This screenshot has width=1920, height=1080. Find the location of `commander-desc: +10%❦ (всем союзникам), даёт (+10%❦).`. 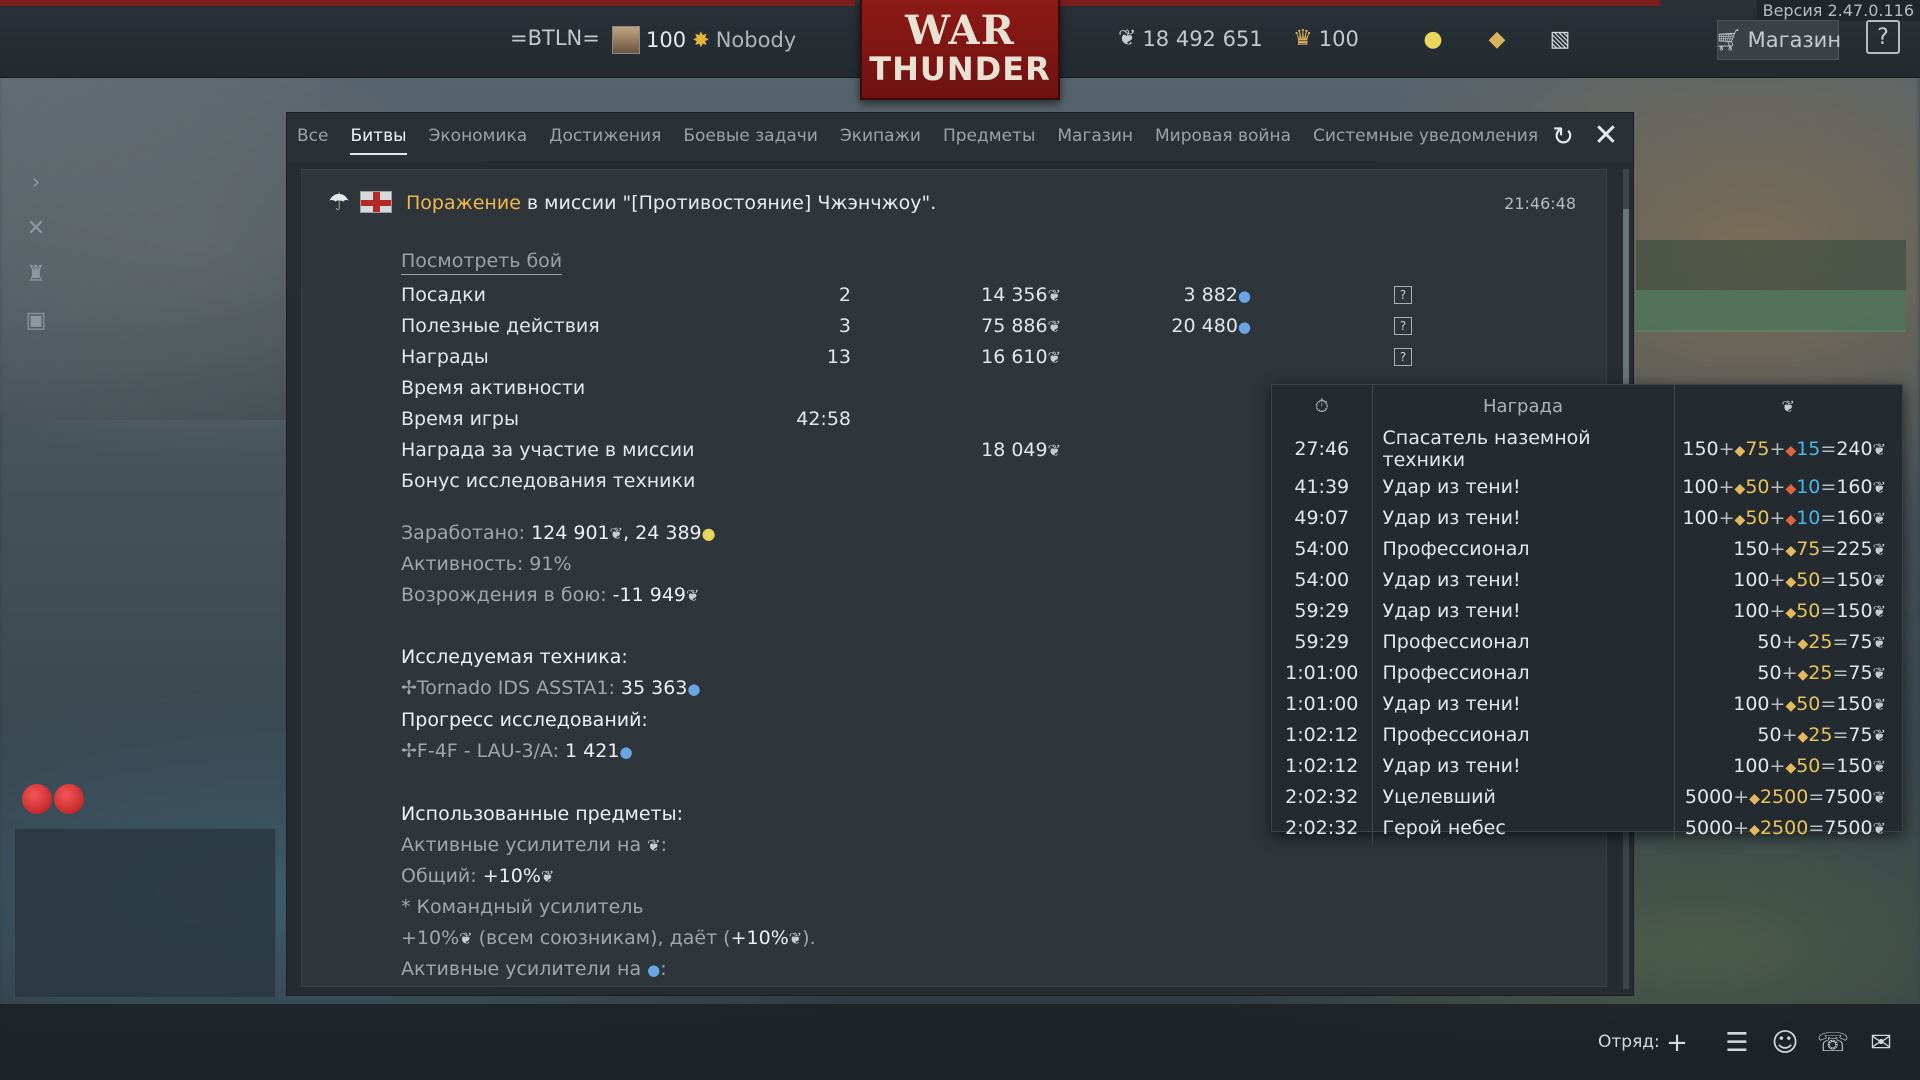

commander-desc: +10%❦ (всем союзникам), даёт (+10%❦). is located at coordinates (608, 938).